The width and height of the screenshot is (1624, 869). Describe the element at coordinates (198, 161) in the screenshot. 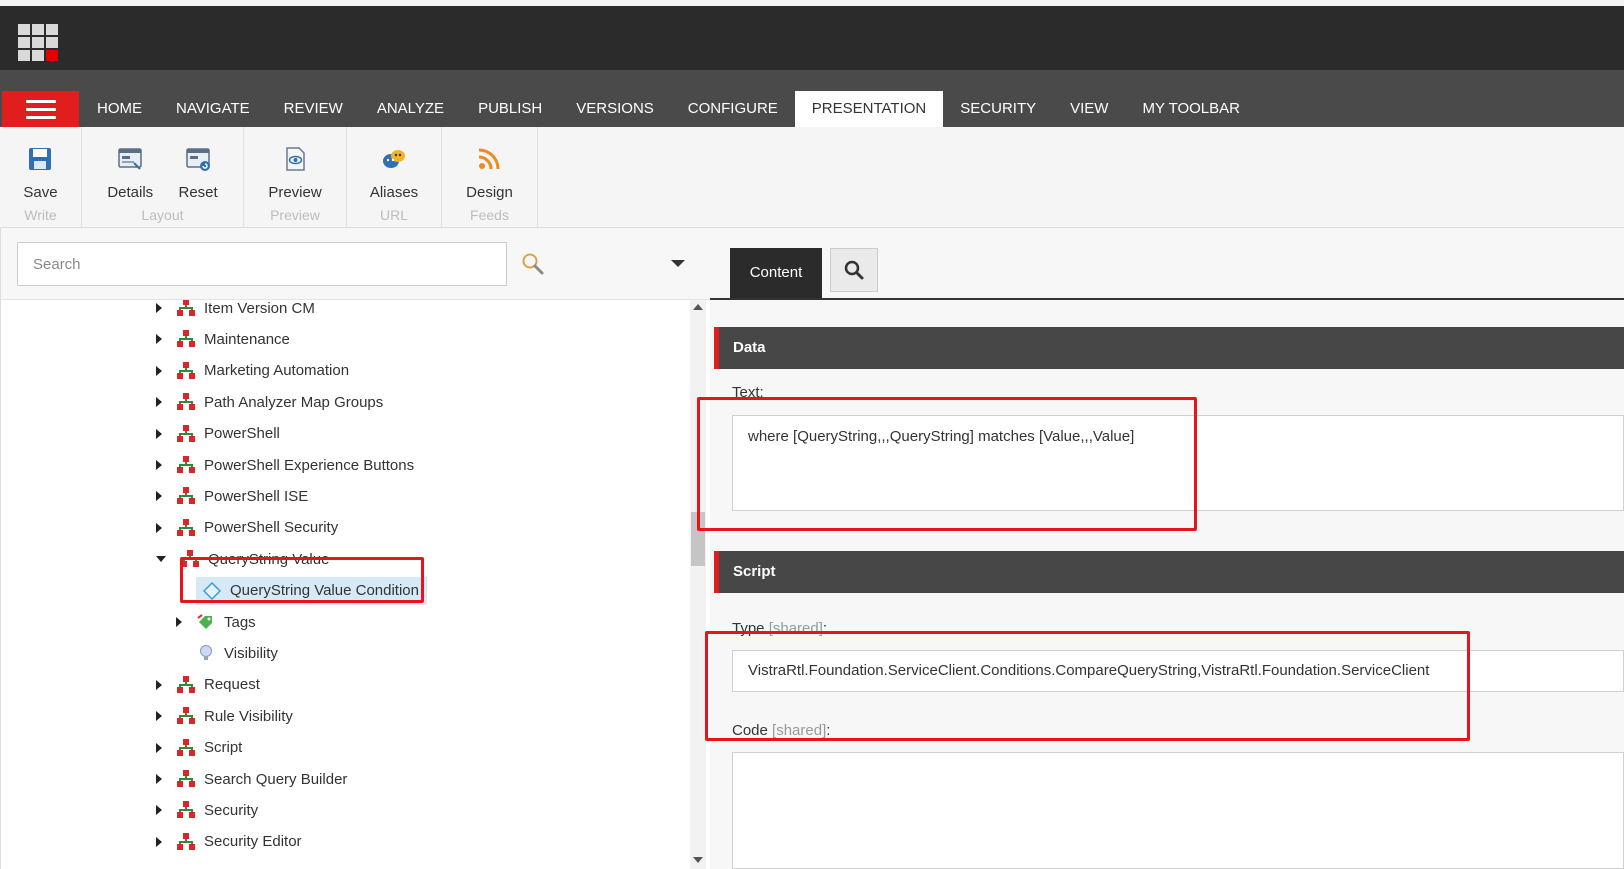

I see `layout-reset-icon` at that location.